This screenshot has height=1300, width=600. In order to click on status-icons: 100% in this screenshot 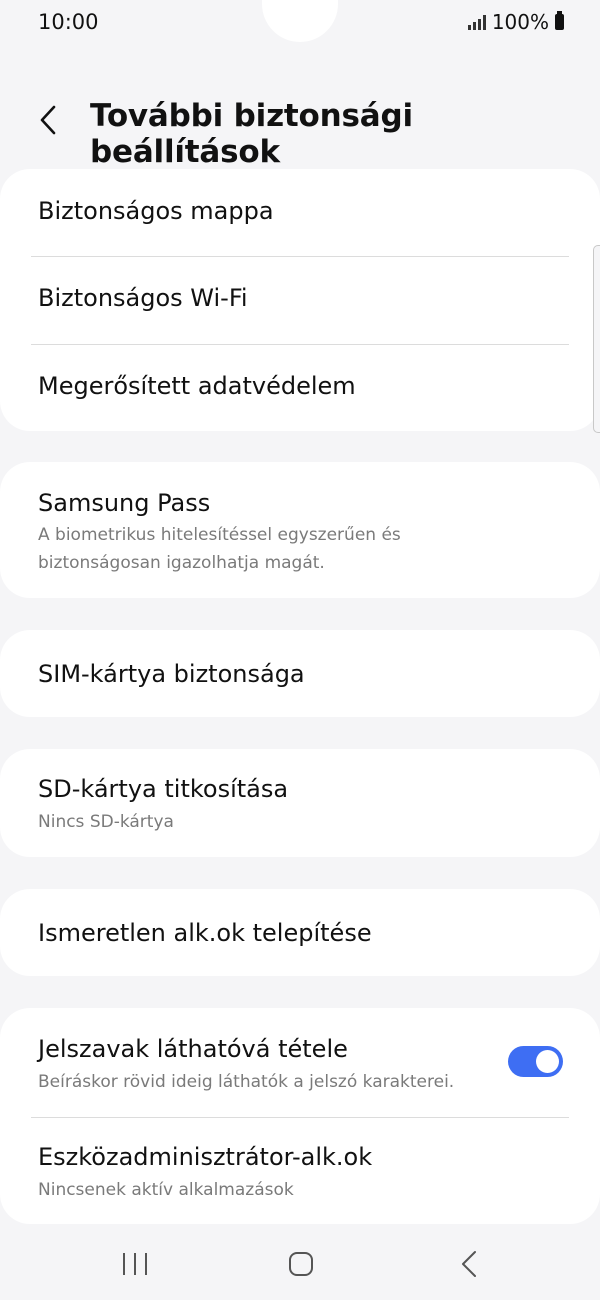, I will do `click(515, 22)`.